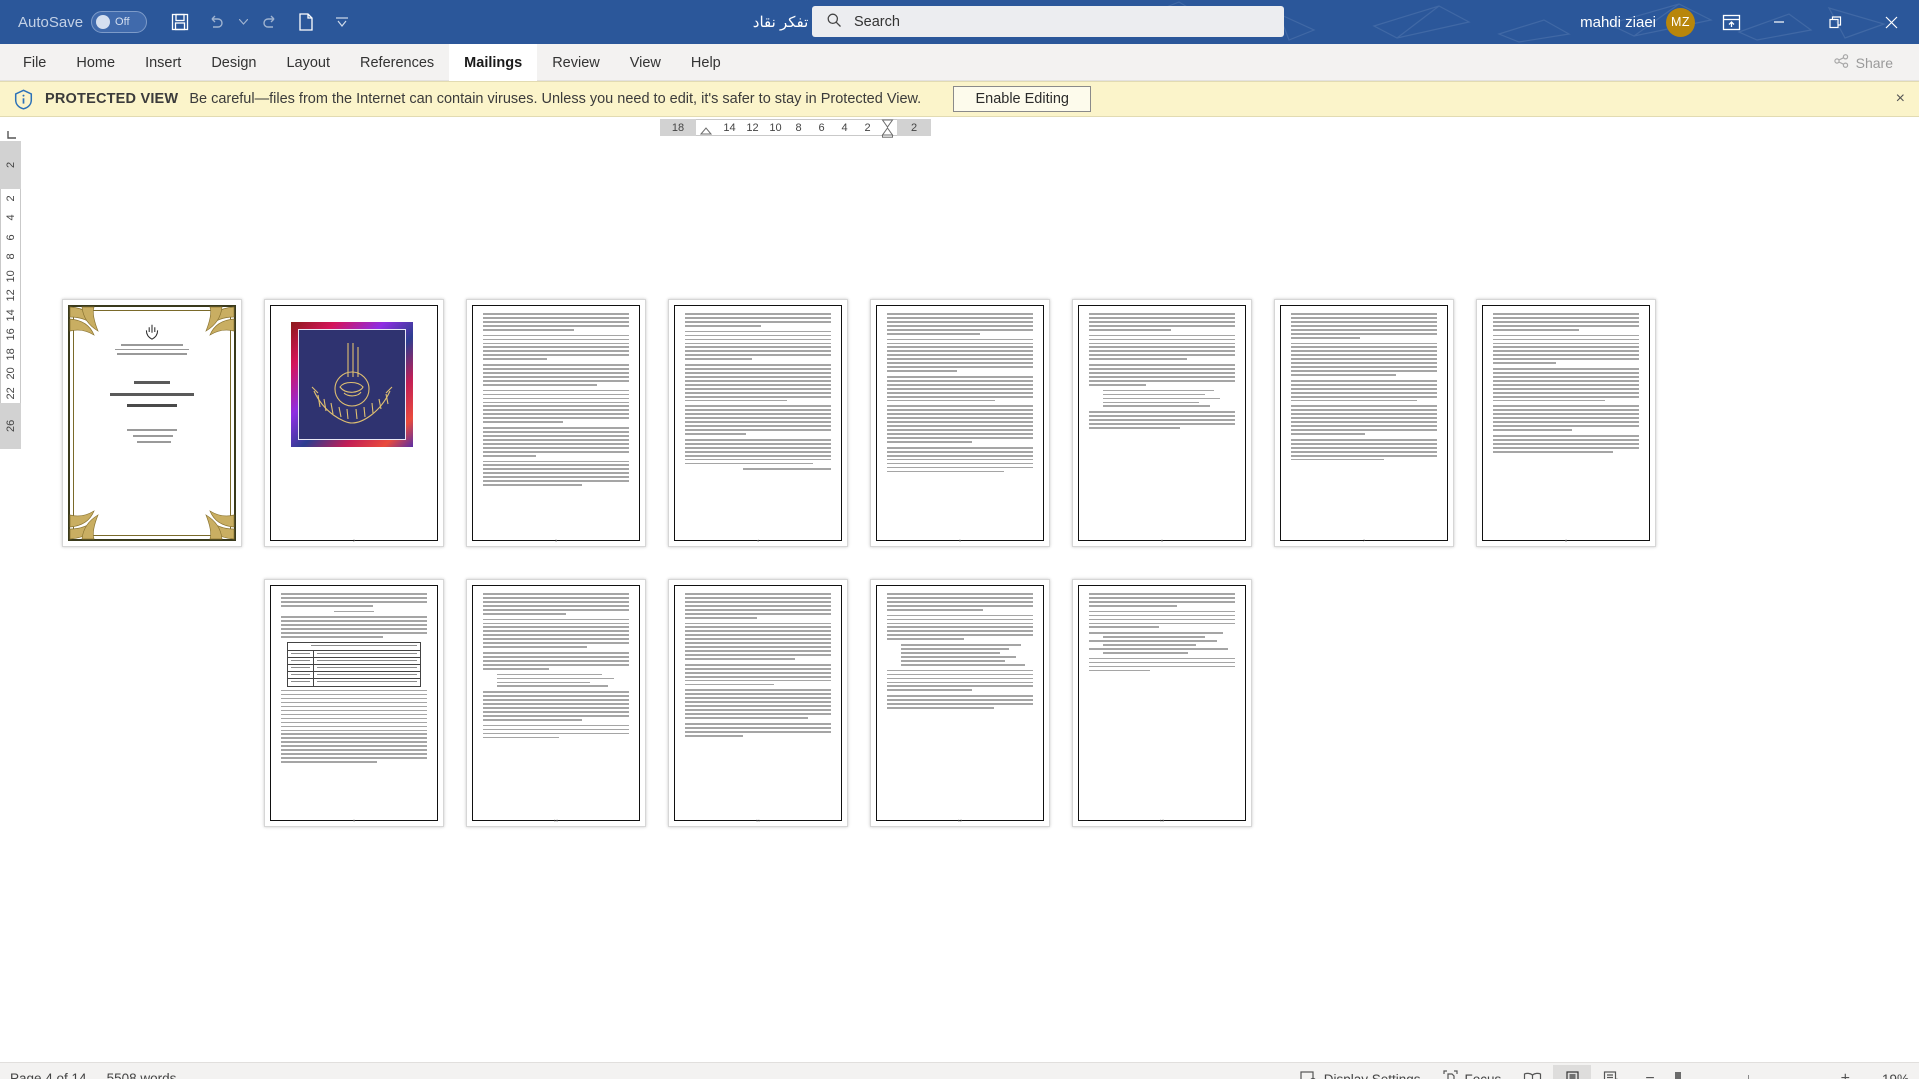  Describe the element at coordinates (1566, 540) in the screenshot. I see `page-number: 8` at that location.